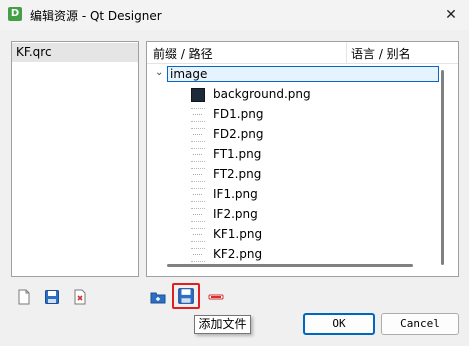 Image resolution: width=469 pixels, height=346 pixels. What do you see at coordinates (235, 194) in the screenshot?
I see `file-name: IF1.png` at bounding box center [235, 194].